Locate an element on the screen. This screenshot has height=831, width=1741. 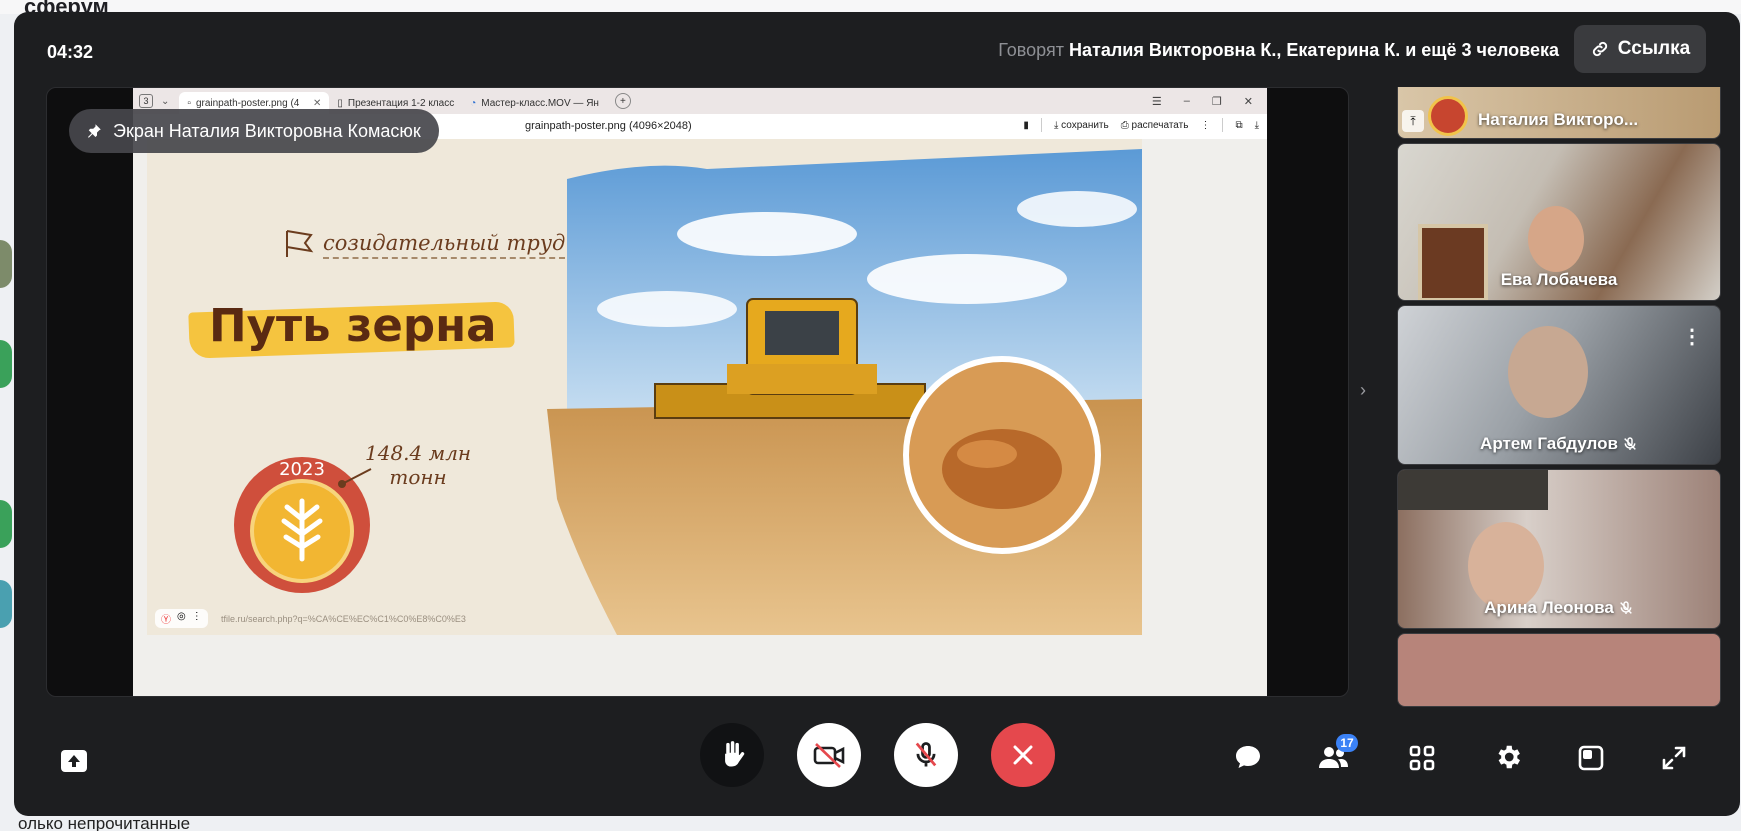
chevron-right-icon: › is located at coordinates (1363, 390).